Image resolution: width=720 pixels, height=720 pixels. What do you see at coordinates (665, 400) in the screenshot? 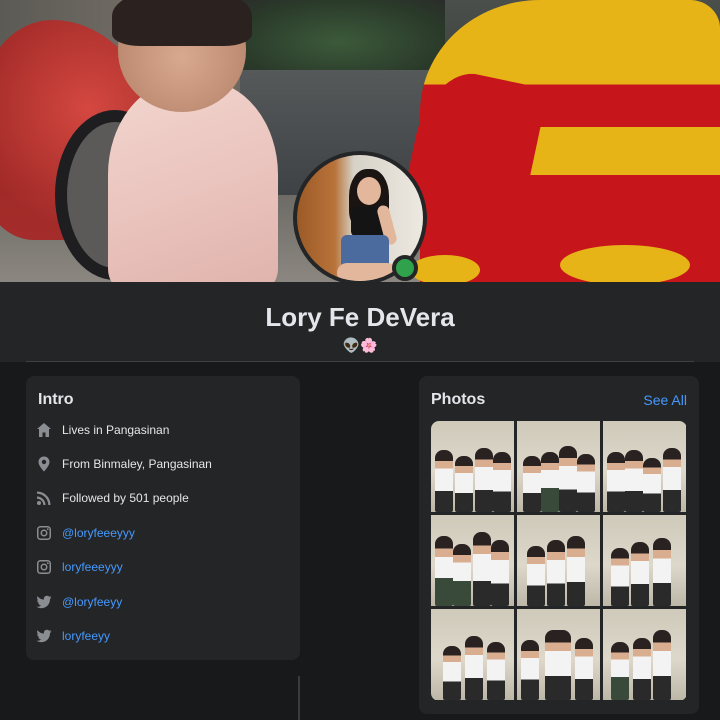
I see `see-all-photos-link: See All` at bounding box center [665, 400].